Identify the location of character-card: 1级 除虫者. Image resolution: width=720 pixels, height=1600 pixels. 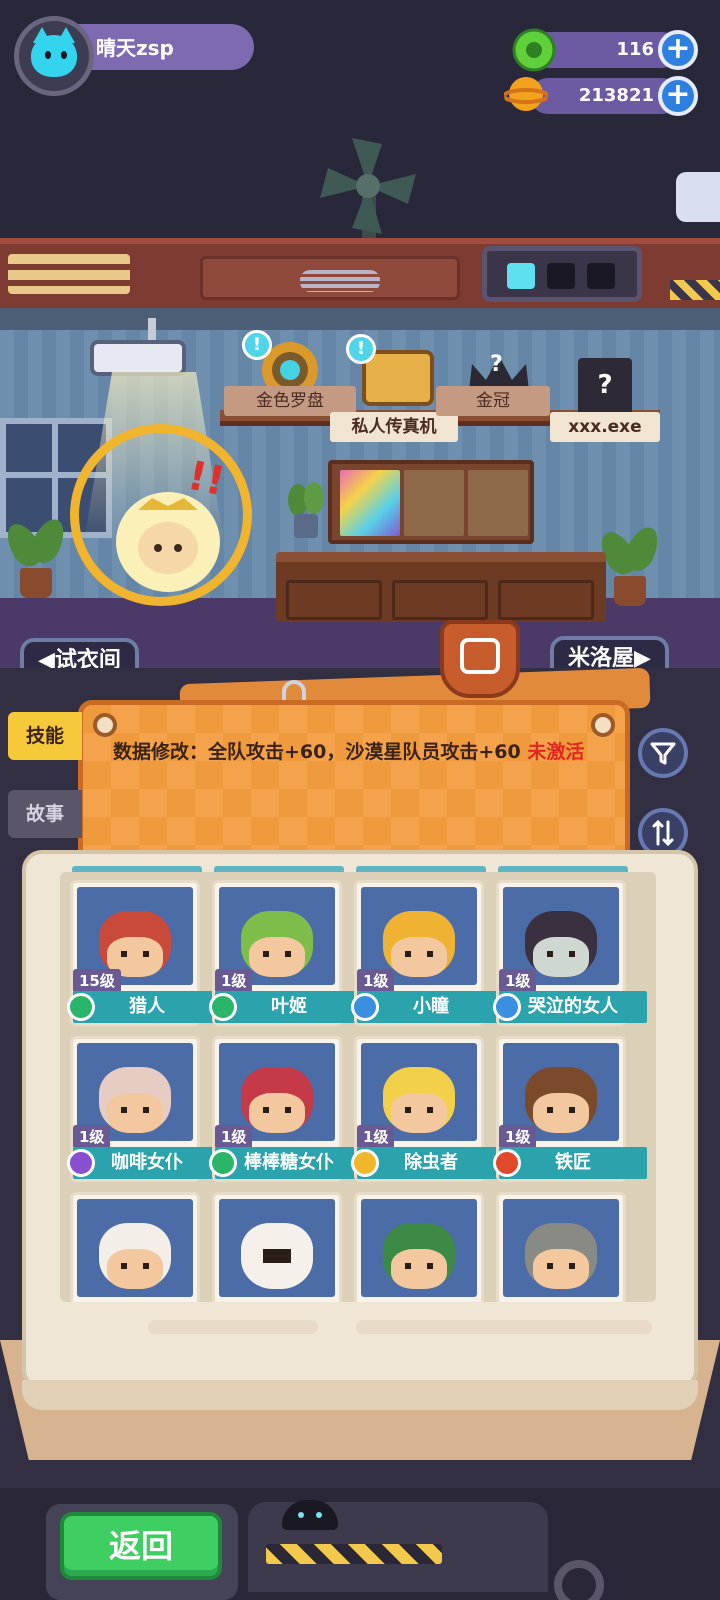
(428, 1109).